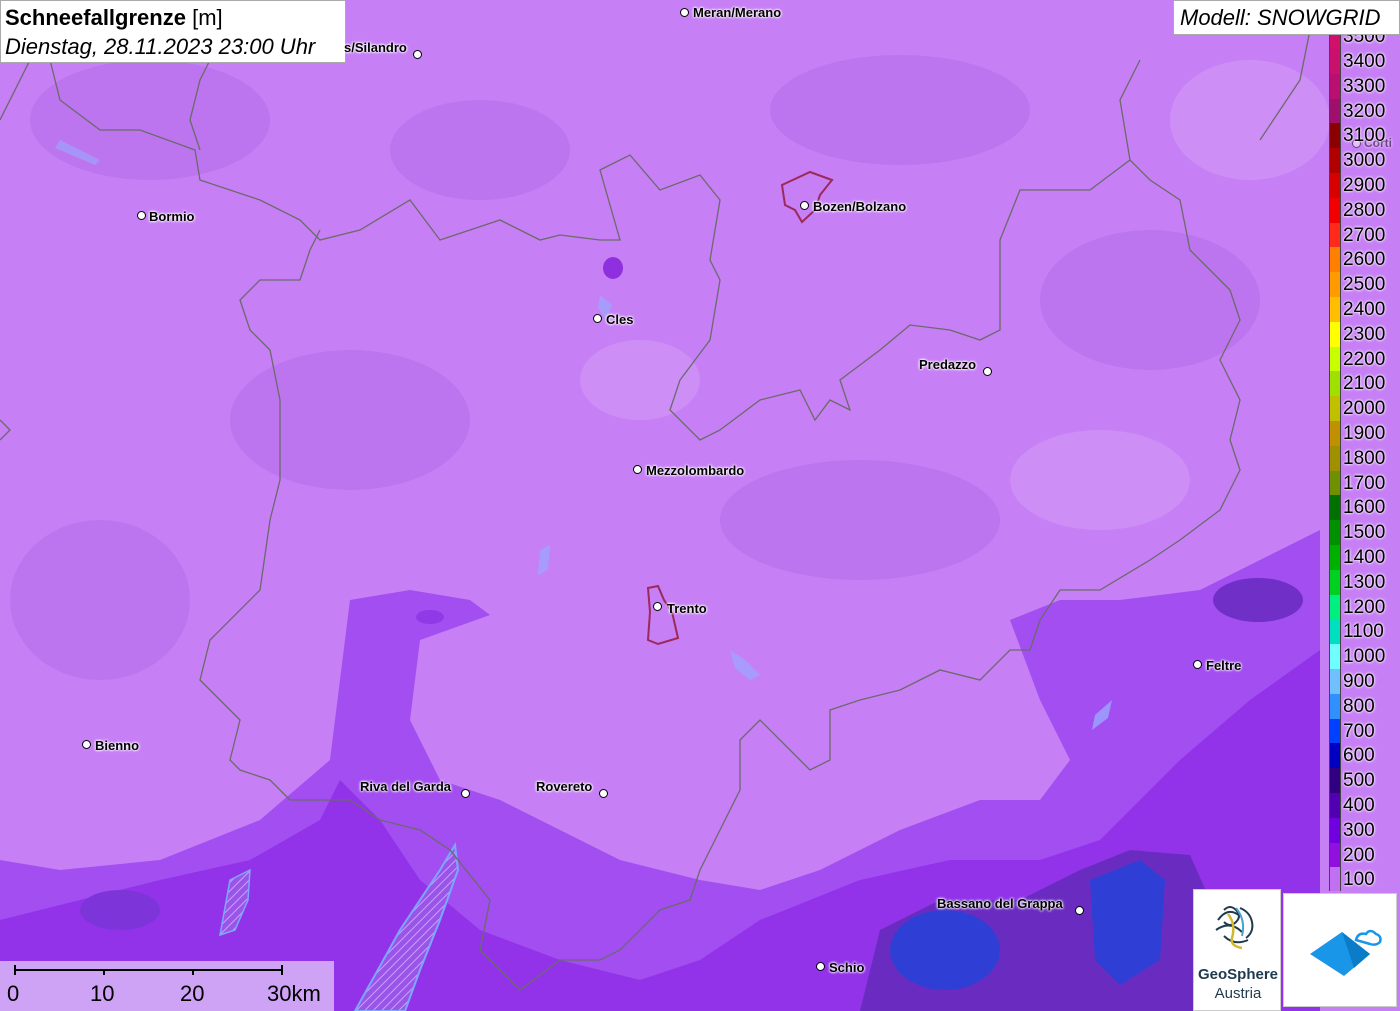  What do you see at coordinates (948, 364) in the screenshot?
I see `city-label: Predazzo` at bounding box center [948, 364].